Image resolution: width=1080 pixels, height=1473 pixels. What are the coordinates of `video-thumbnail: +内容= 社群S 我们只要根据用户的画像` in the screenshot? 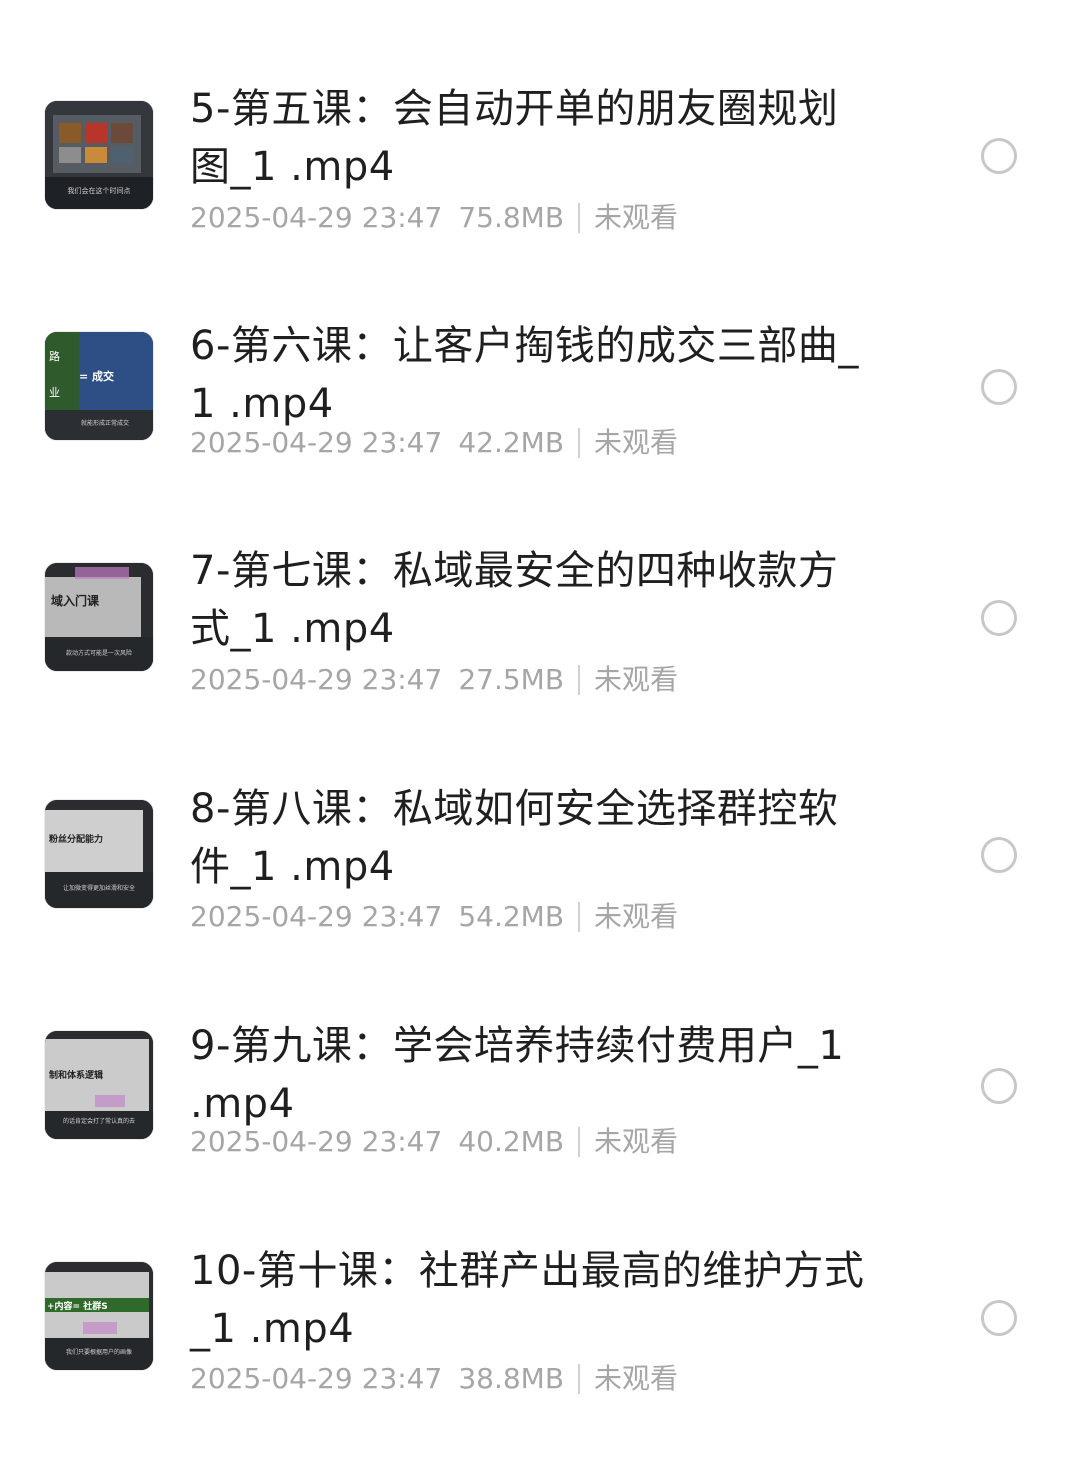 It's located at (99, 1316).